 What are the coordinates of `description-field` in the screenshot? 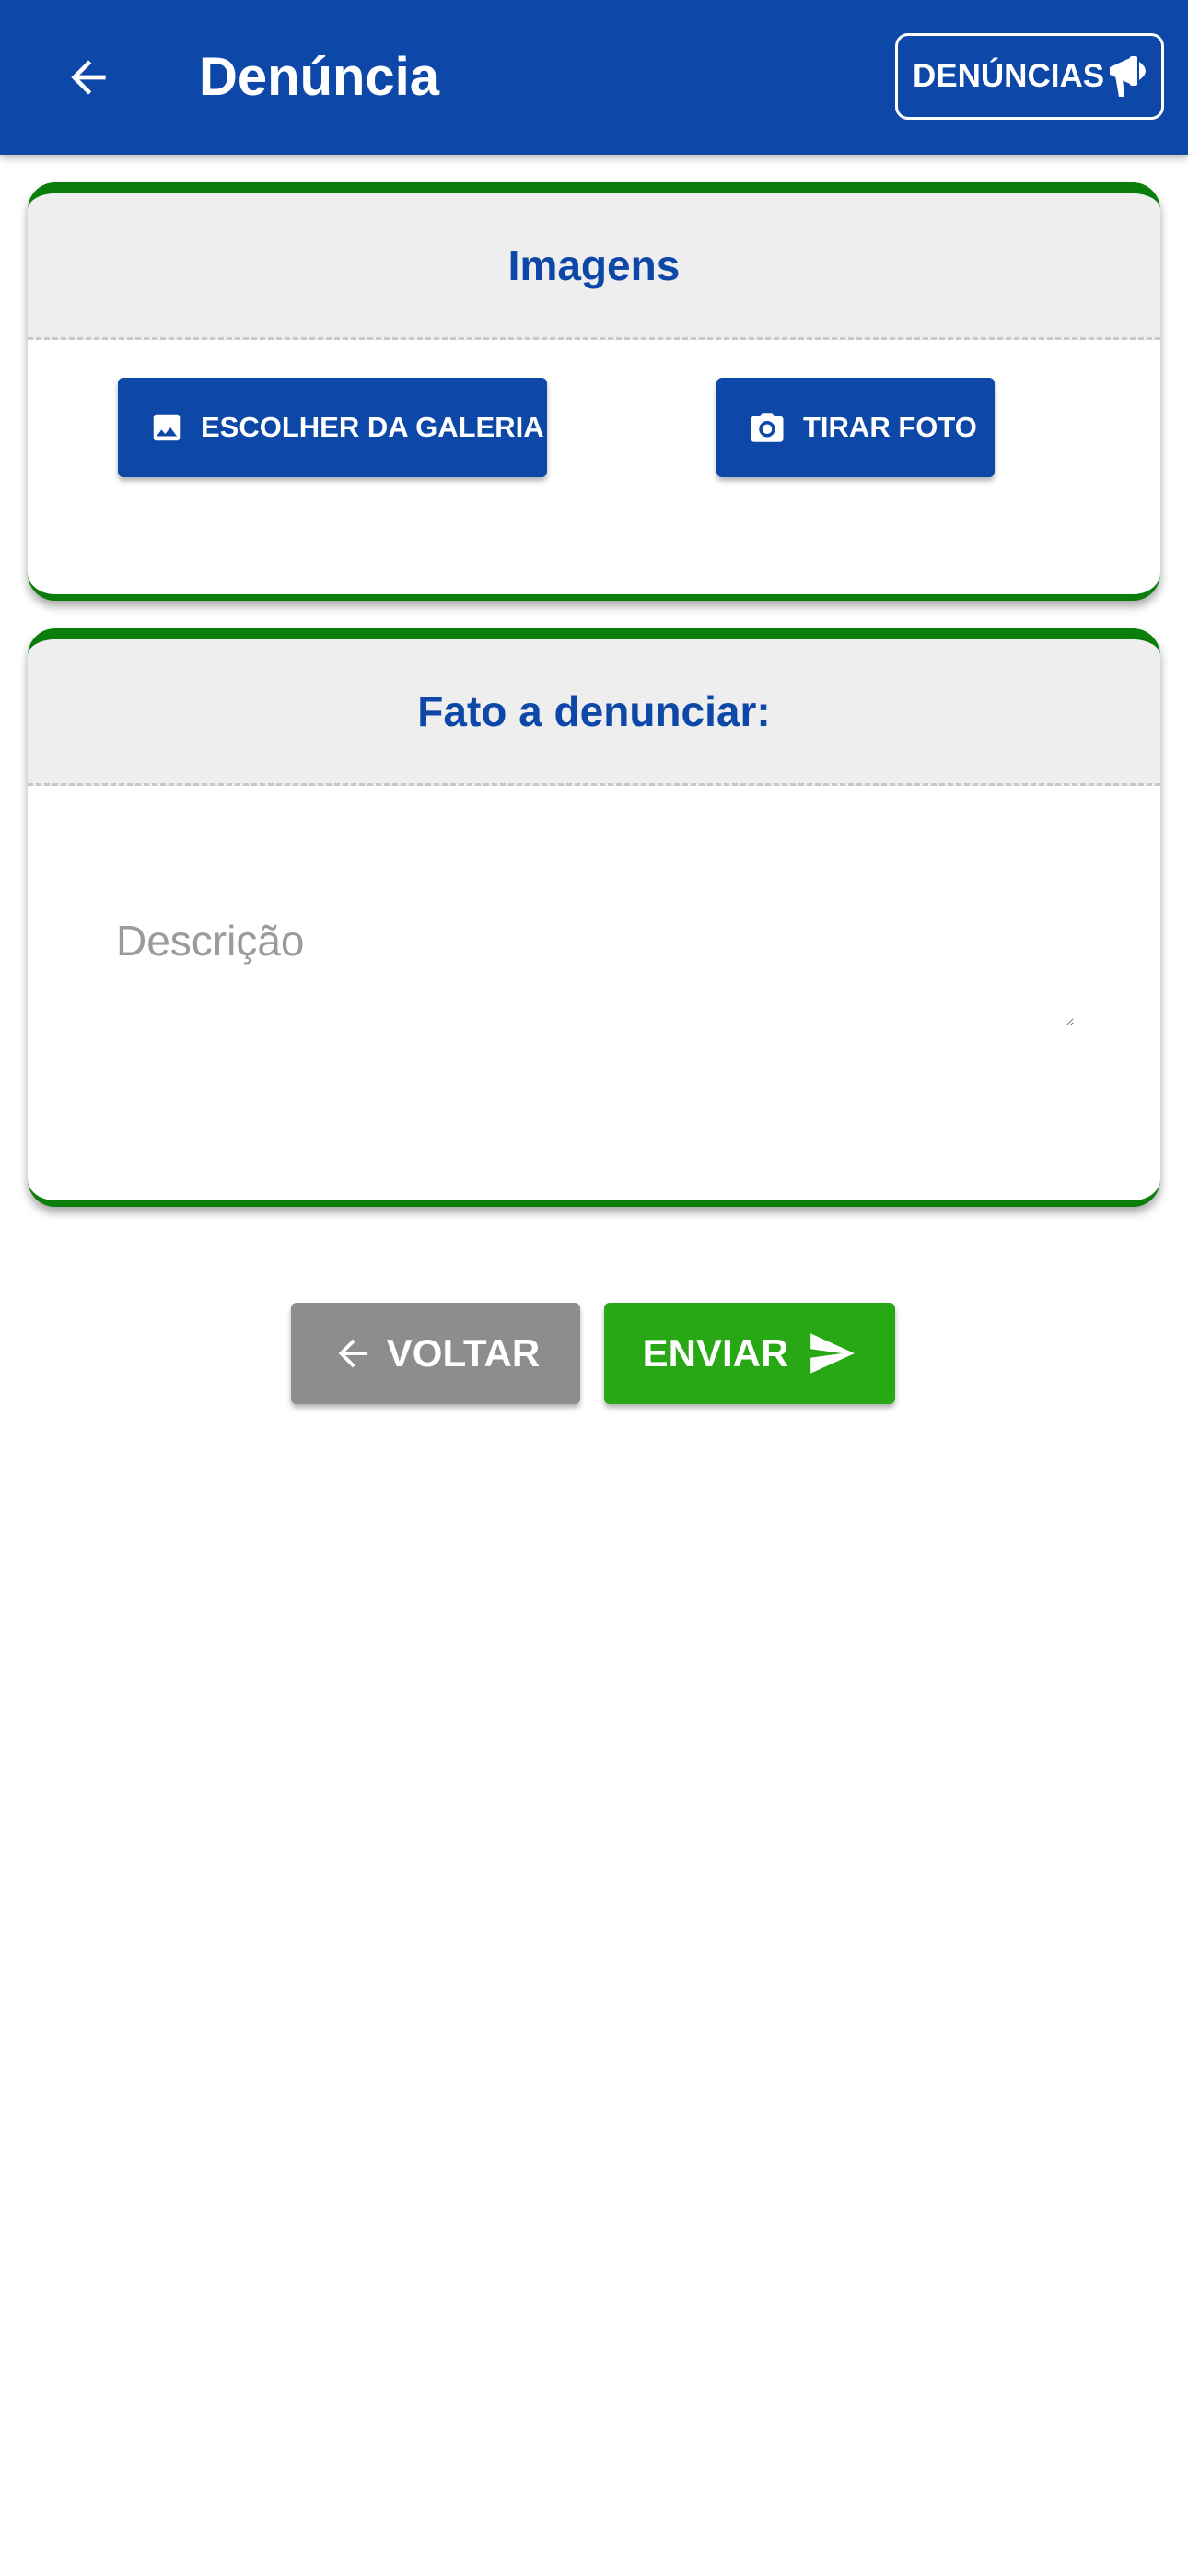 It's located at (595, 971).